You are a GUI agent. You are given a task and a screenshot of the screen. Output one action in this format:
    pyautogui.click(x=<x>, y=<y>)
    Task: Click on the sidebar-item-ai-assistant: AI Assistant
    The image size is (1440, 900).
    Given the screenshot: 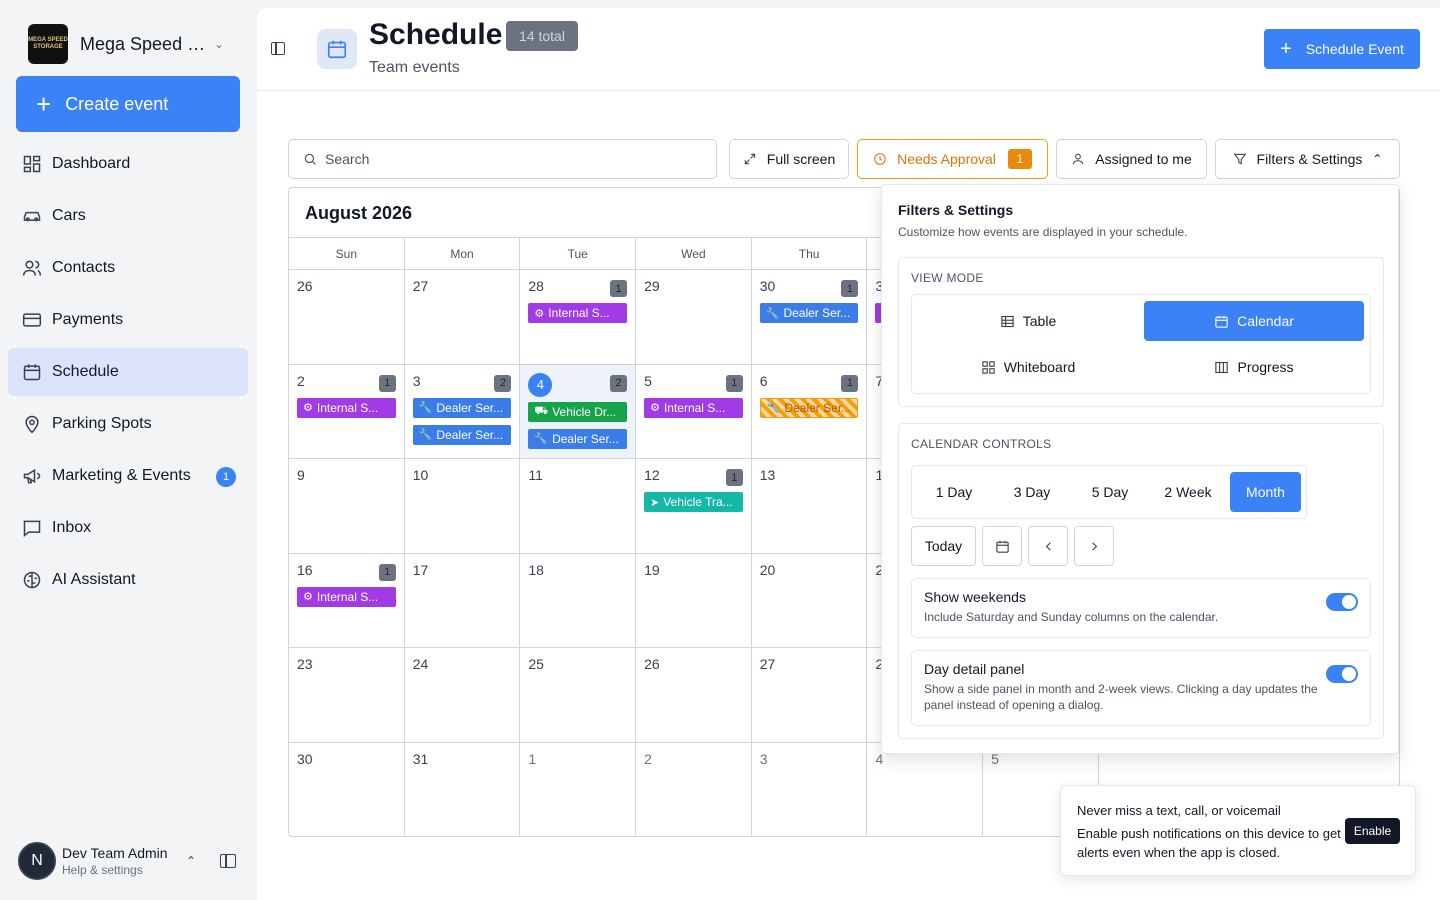 What is the action you would take?
    pyautogui.click(x=128, y=580)
    